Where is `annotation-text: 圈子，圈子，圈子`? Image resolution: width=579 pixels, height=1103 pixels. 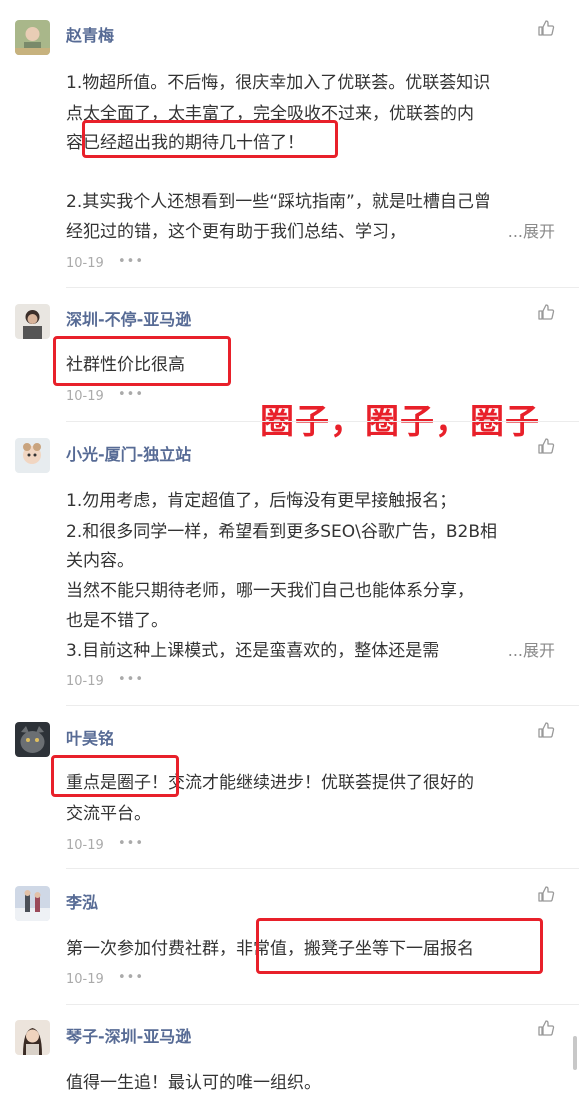
annotation-text: 圈子，圈子，圈子 is located at coordinates (400, 422).